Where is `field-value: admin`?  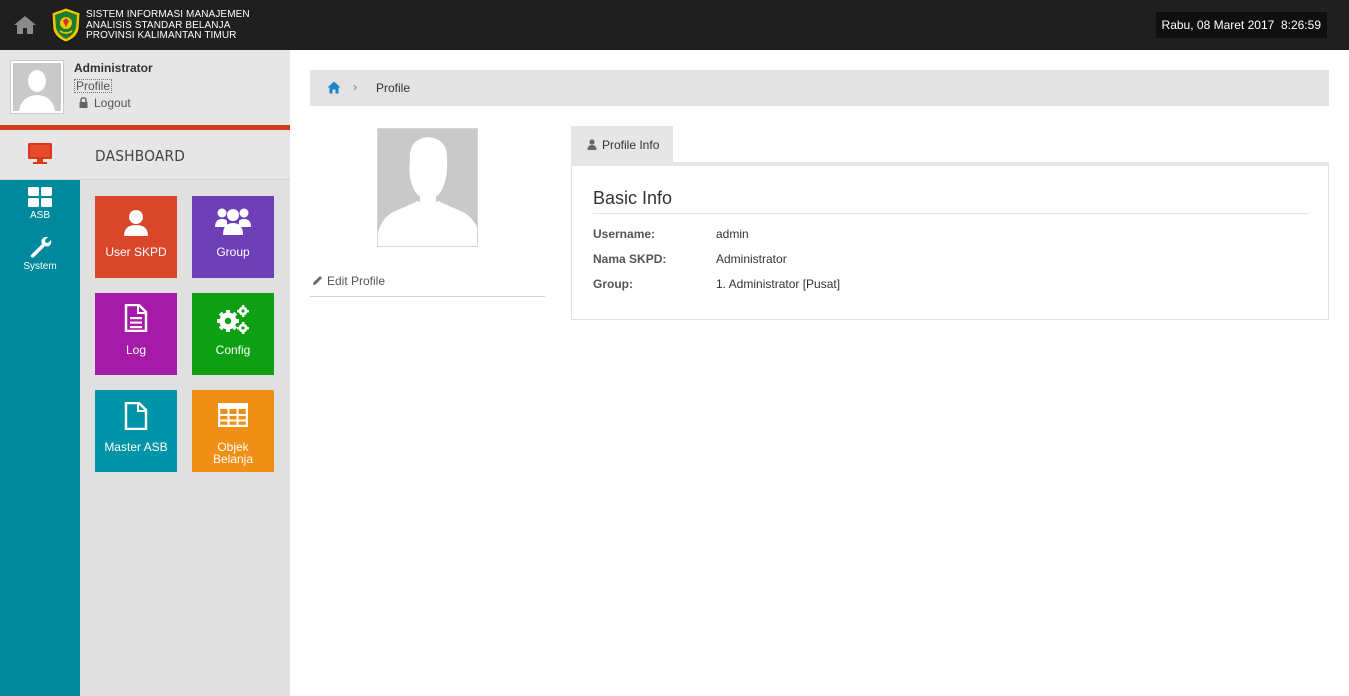 field-value: admin is located at coordinates (732, 234).